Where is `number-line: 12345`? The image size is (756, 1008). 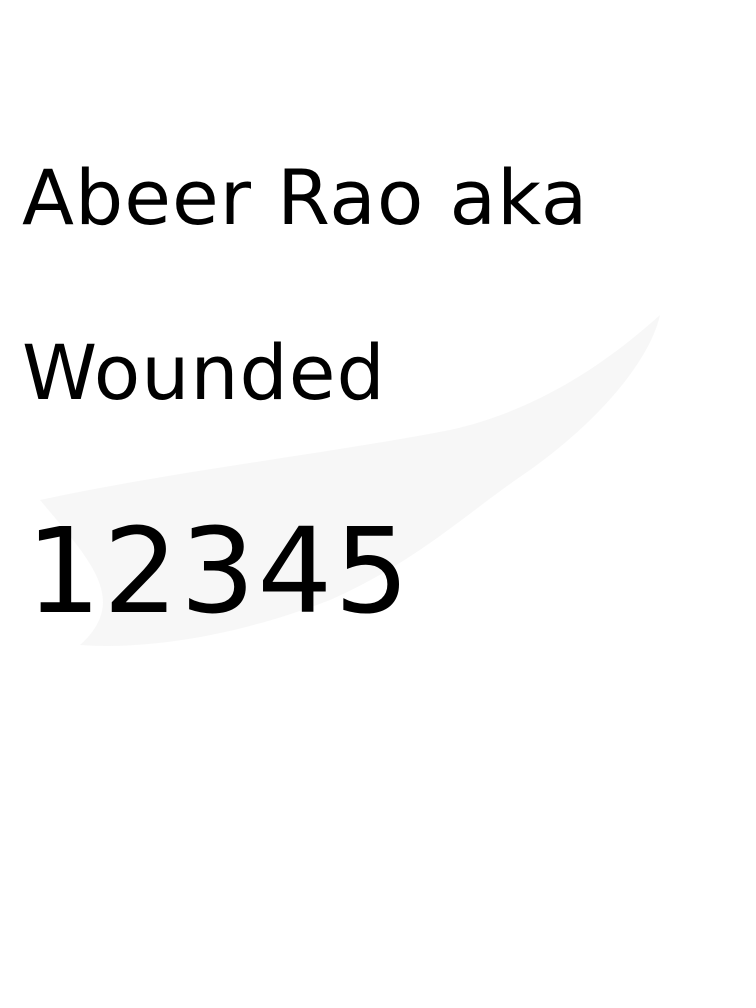
number-line: 12345 is located at coordinates (219, 571).